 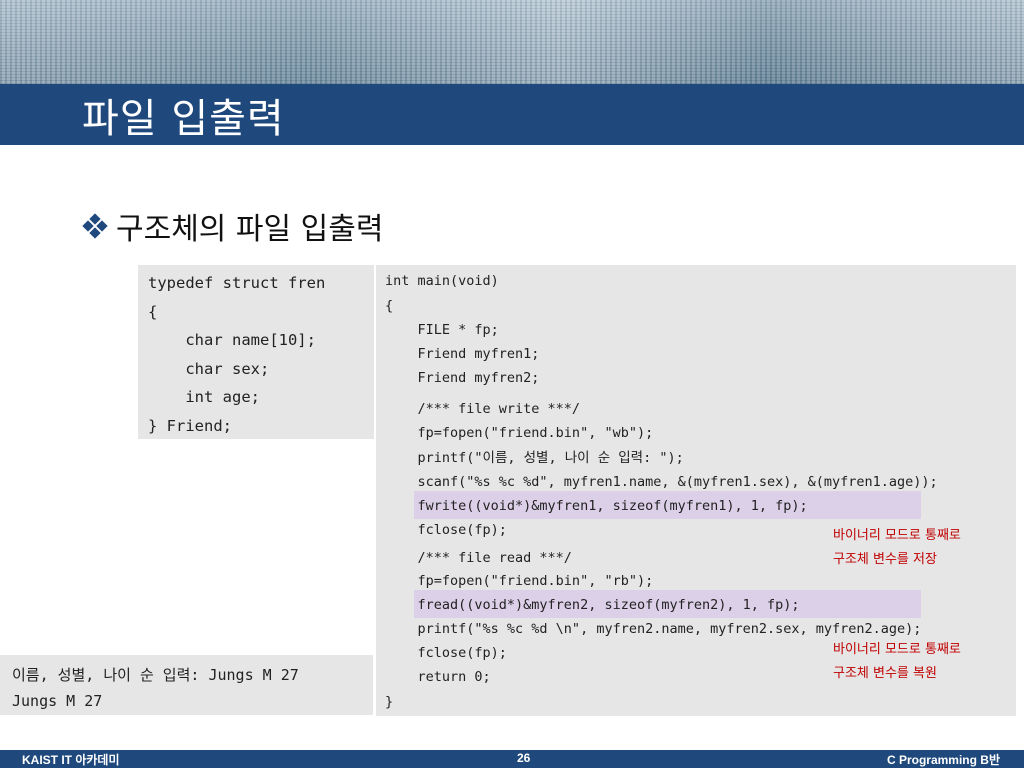 What do you see at coordinates (232, 340) in the screenshot?
I see `code-line: char name[10];` at bounding box center [232, 340].